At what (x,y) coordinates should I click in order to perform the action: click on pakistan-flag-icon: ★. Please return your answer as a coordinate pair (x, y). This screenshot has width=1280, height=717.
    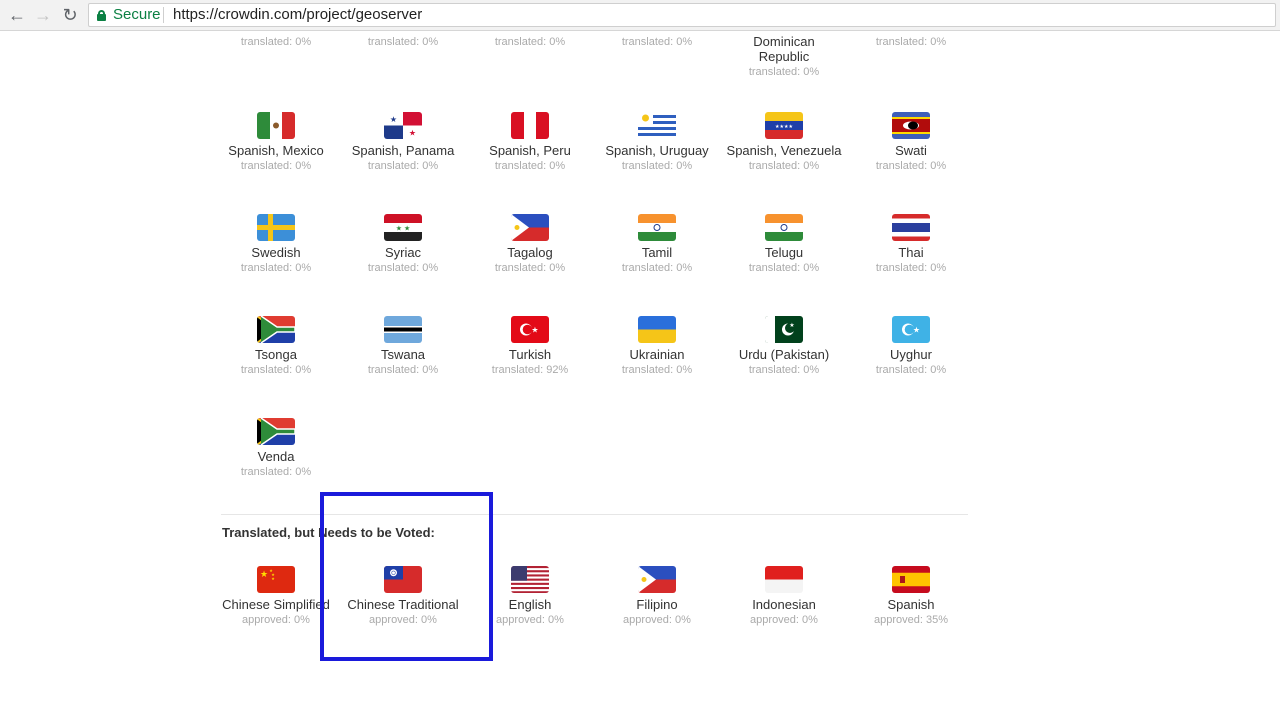
    Looking at the image, I should click on (784, 329).